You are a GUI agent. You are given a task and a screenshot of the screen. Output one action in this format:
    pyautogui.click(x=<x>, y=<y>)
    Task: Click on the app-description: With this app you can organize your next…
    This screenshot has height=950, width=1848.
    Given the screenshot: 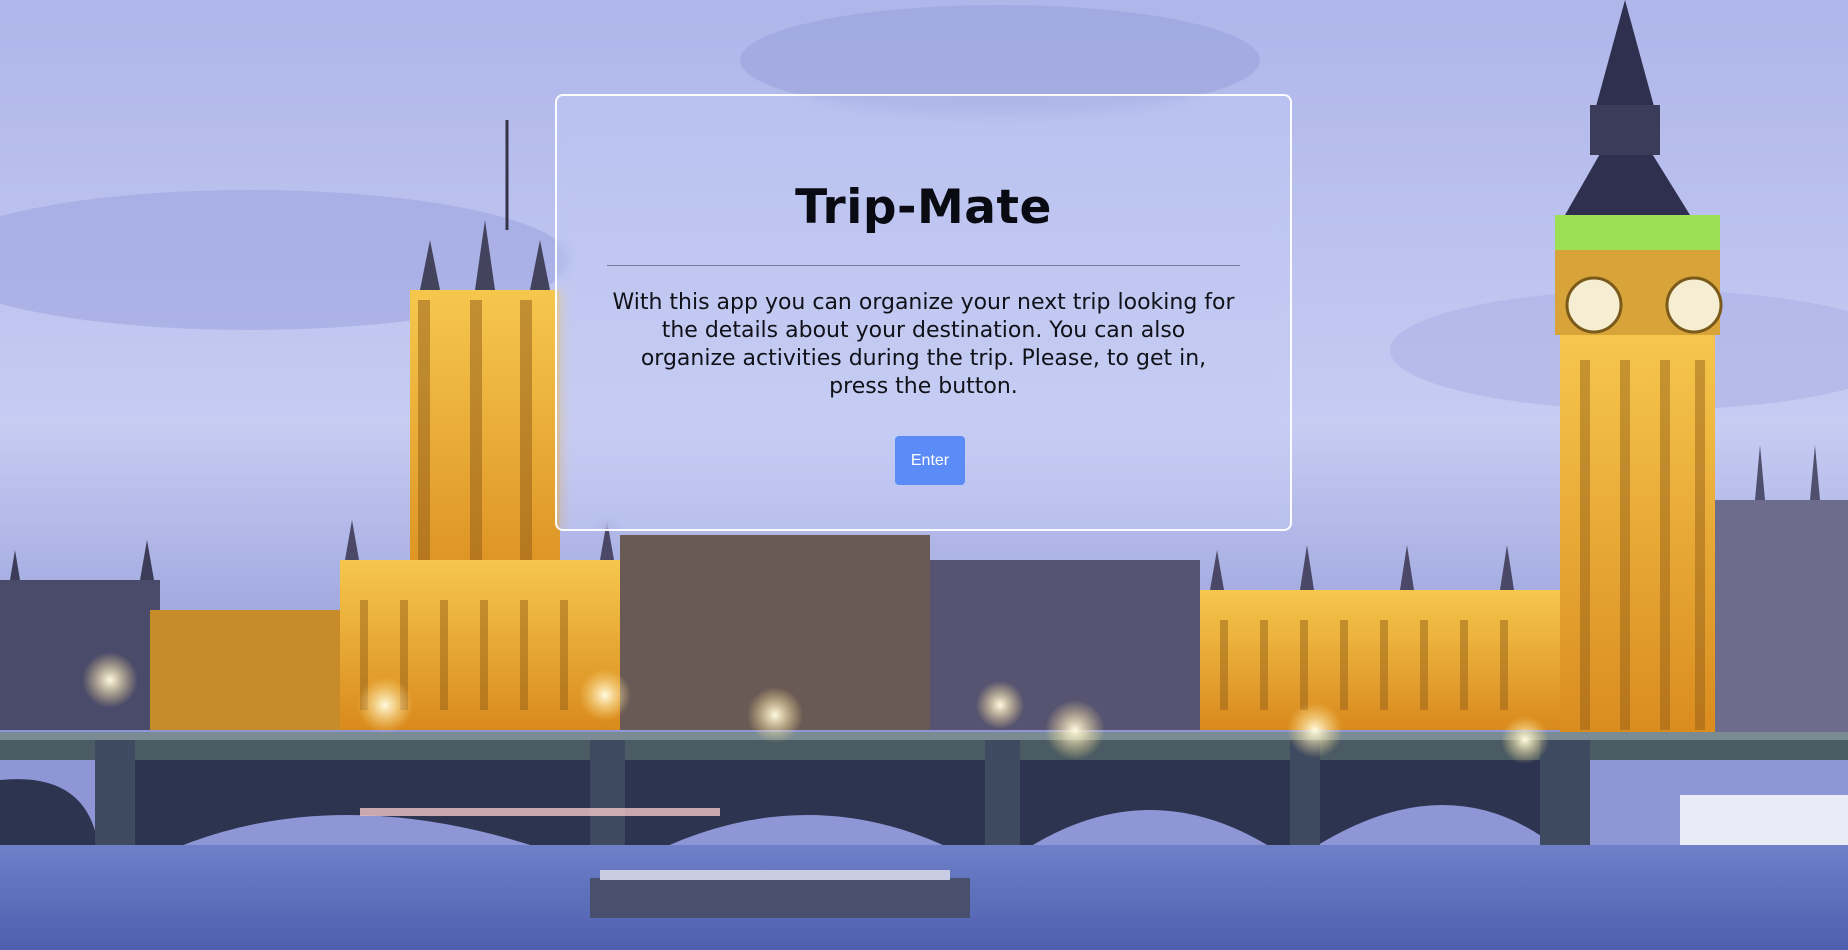 What is the action you would take?
    pyautogui.click(x=923, y=344)
    